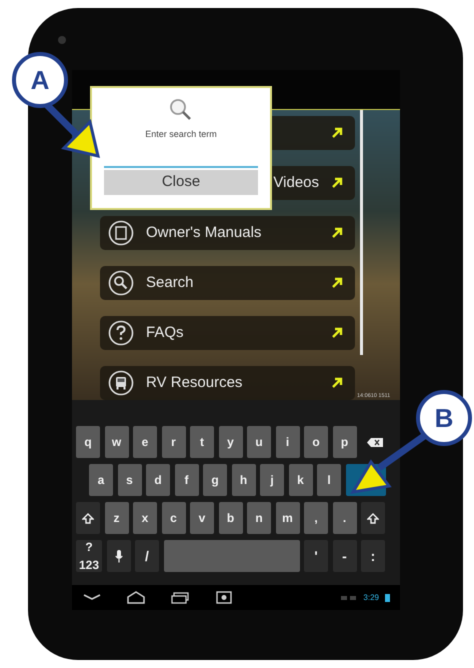 This screenshot has height=668, width=474. Describe the element at coordinates (101, 480) in the screenshot. I see `key: a` at that location.